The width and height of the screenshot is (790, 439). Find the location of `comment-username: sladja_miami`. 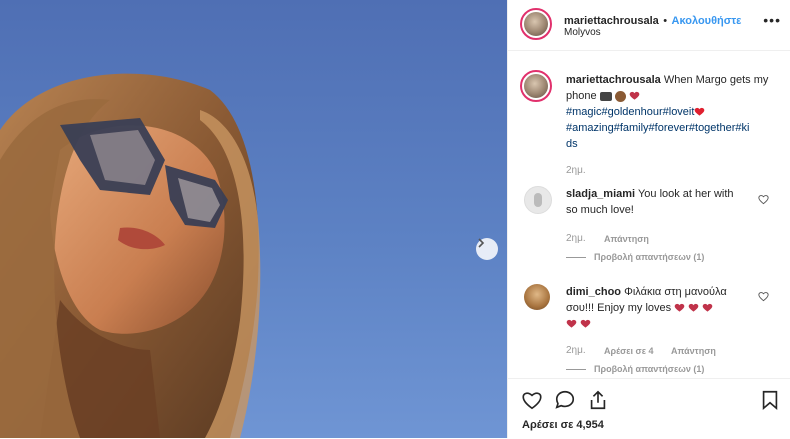

comment-username: sladja_miami is located at coordinates (600, 194).